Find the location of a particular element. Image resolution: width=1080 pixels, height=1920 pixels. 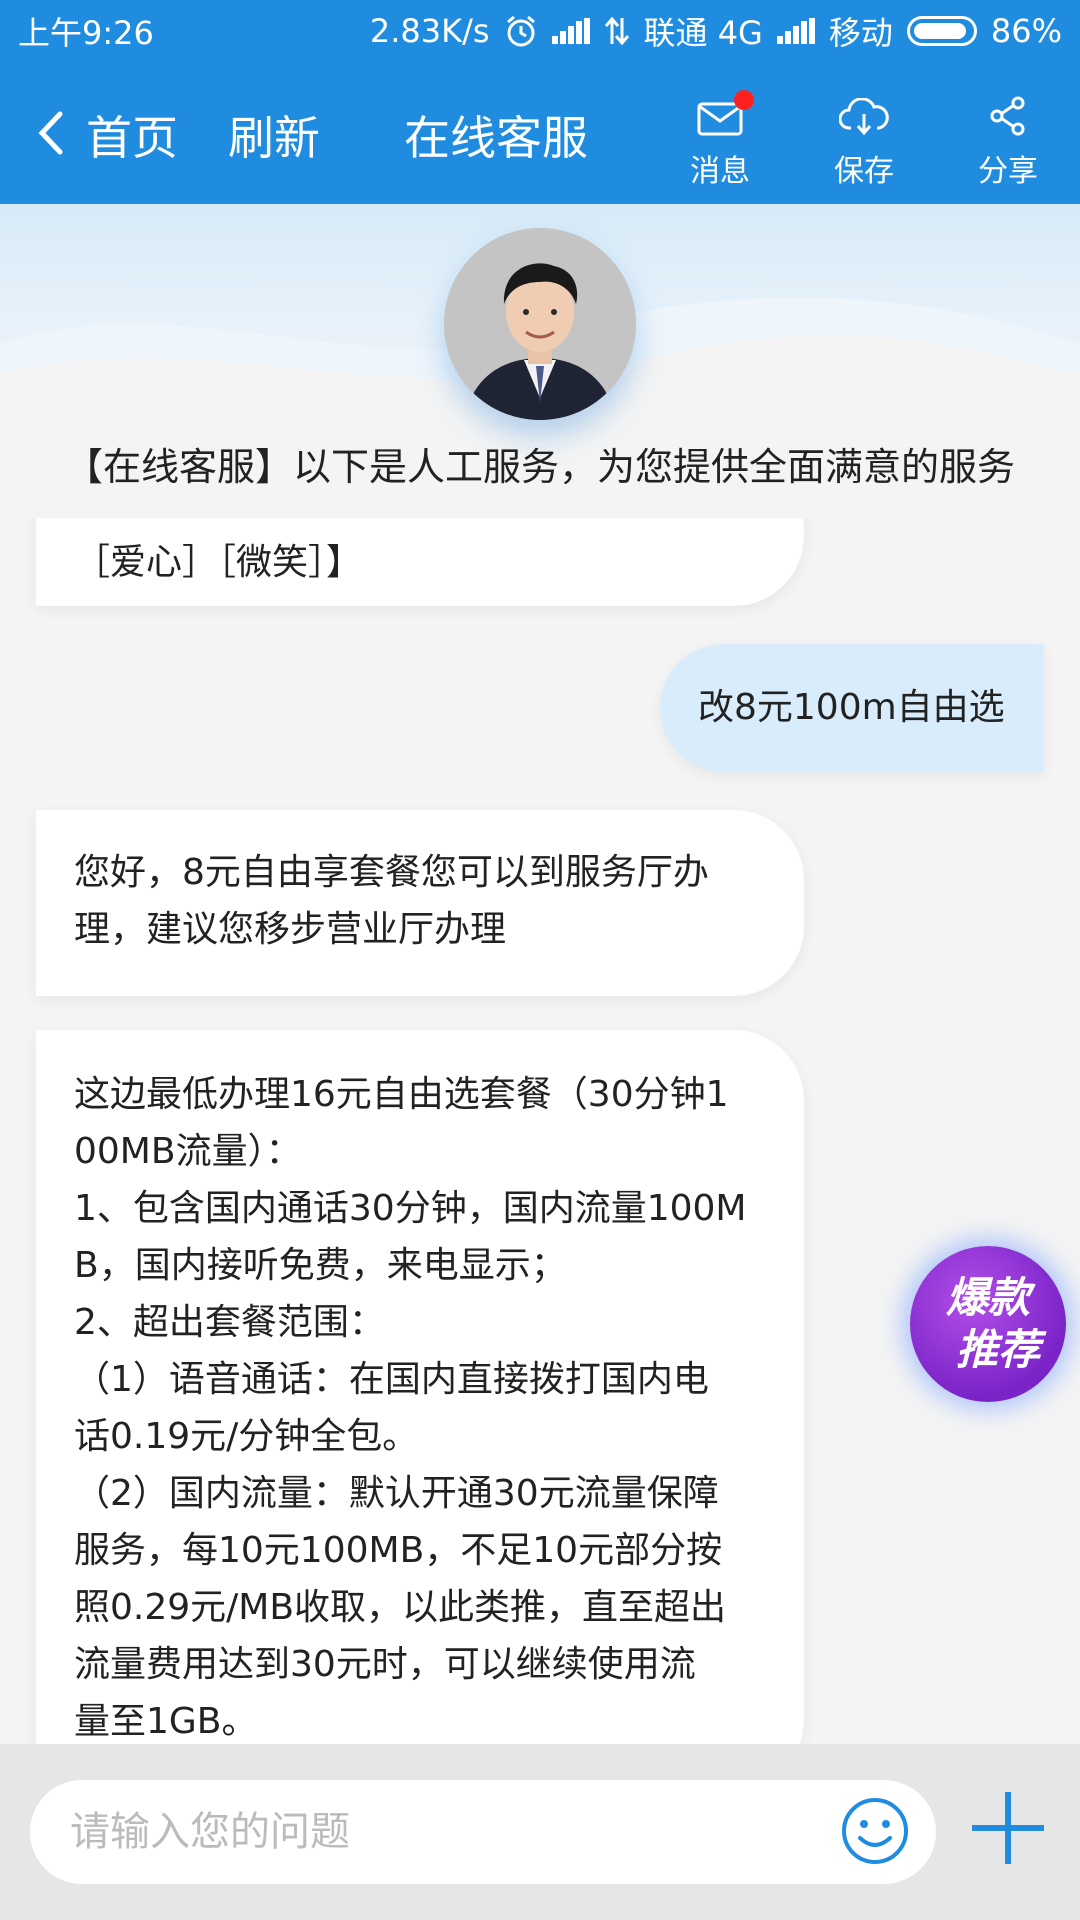

chat-message-agent: 您好，8元自由享套餐您可以到服务厅办 理，建议您移步营业厅办理 is located at coordinates (420, 903).